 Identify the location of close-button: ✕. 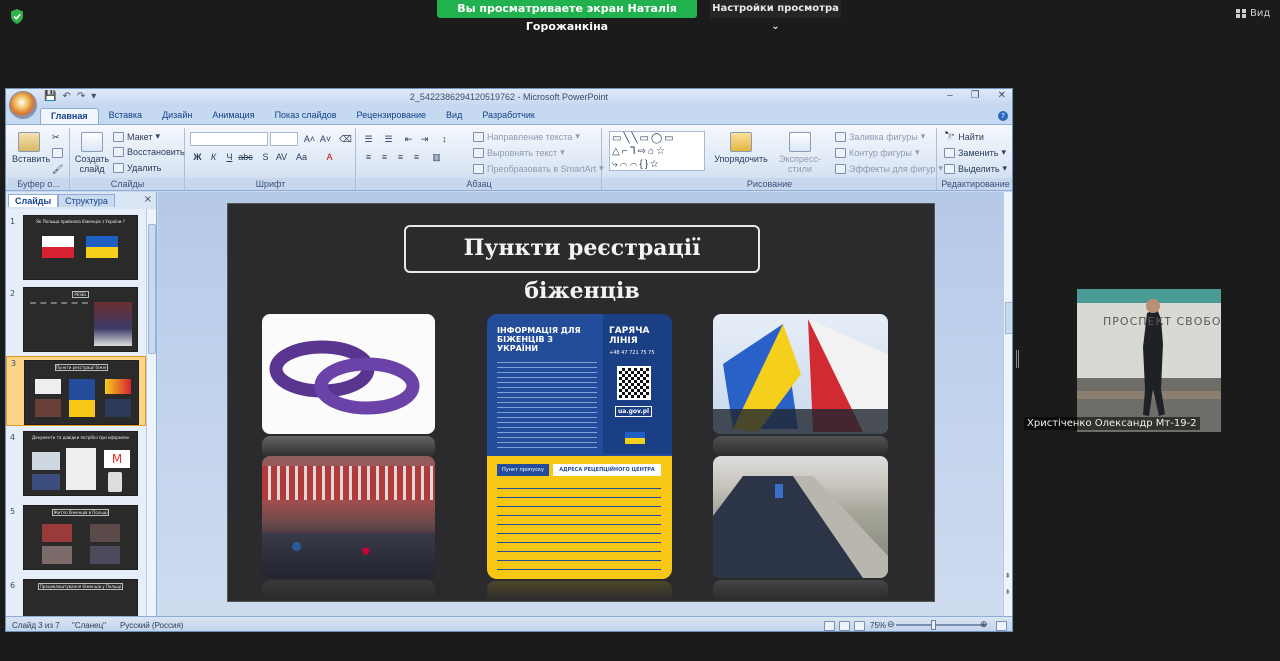
(1002, 95).